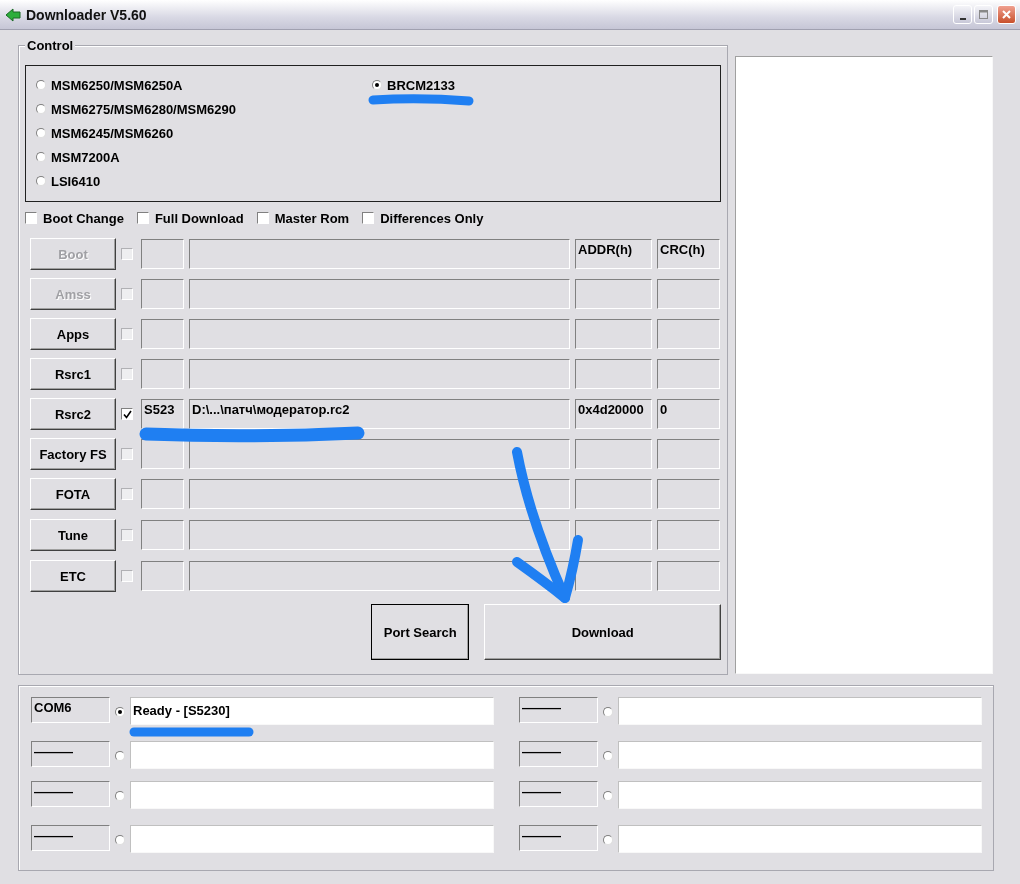  I want to click on file-button: Tune, so click(73, 535).